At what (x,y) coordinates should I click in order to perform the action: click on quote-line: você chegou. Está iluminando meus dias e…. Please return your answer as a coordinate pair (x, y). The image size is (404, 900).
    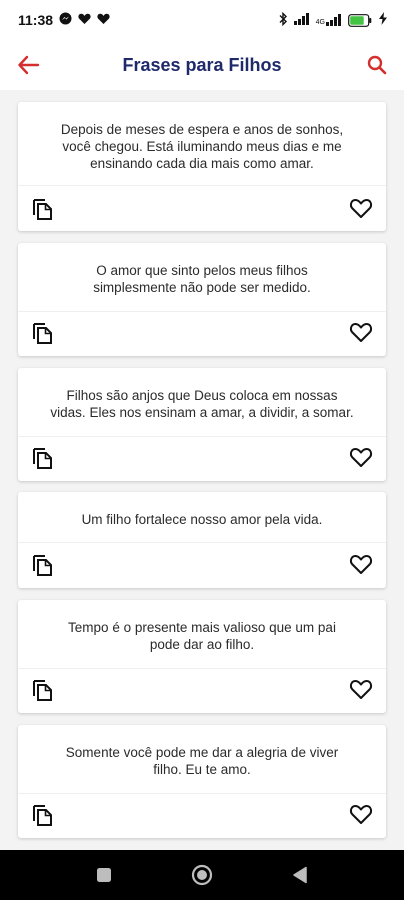
    Looking at the image, I should click on (202, 146).